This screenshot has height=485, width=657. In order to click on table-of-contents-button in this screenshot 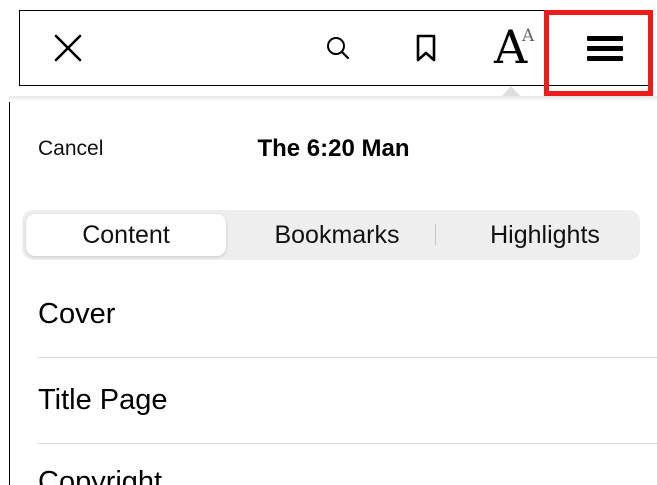, I will do `click(605, 47)`.